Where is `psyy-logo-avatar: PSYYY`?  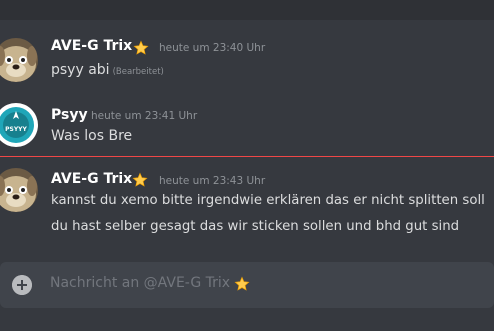 psyy-logo-avatar: PSYYY is located at coordinates (19, 125).